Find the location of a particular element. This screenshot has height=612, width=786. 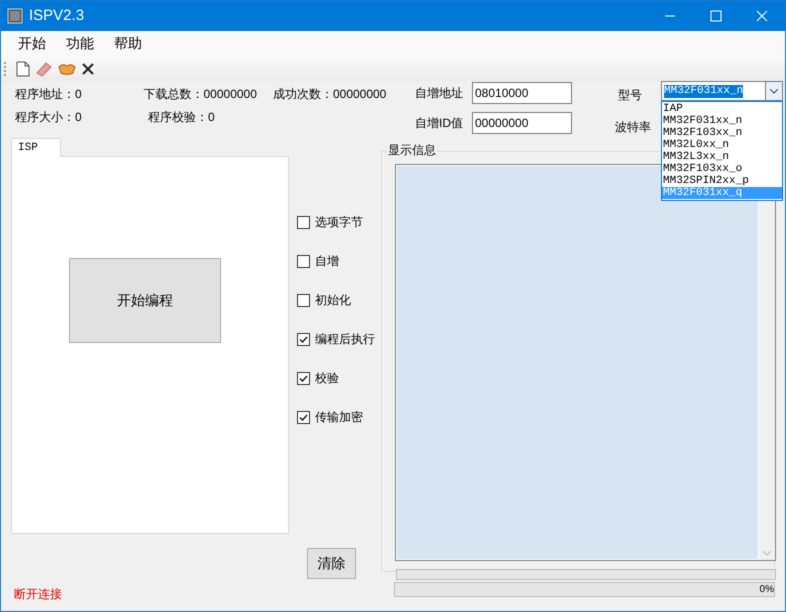

chip-icon is located at coordinates (15, 16).